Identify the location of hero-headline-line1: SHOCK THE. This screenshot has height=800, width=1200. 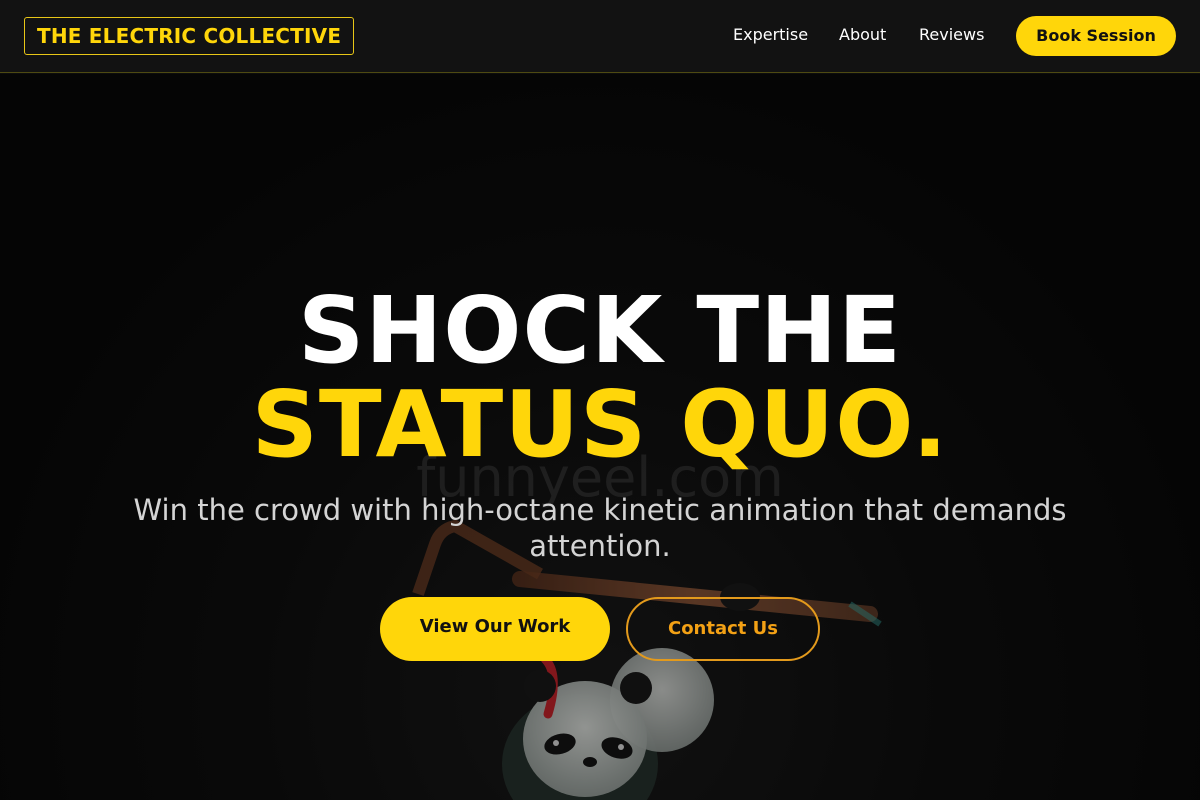
(600, 330).